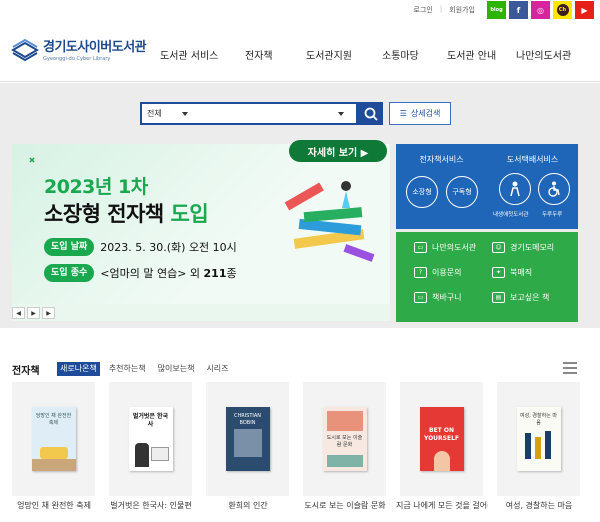  Describe the element at coordinates (231, 273) in the screenshot. I see `banner-kind-c: 종` at that location.